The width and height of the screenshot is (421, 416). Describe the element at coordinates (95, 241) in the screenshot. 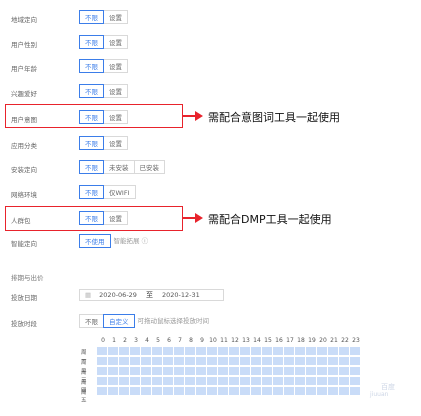

I see `option-not-use: 不使用` at that location.